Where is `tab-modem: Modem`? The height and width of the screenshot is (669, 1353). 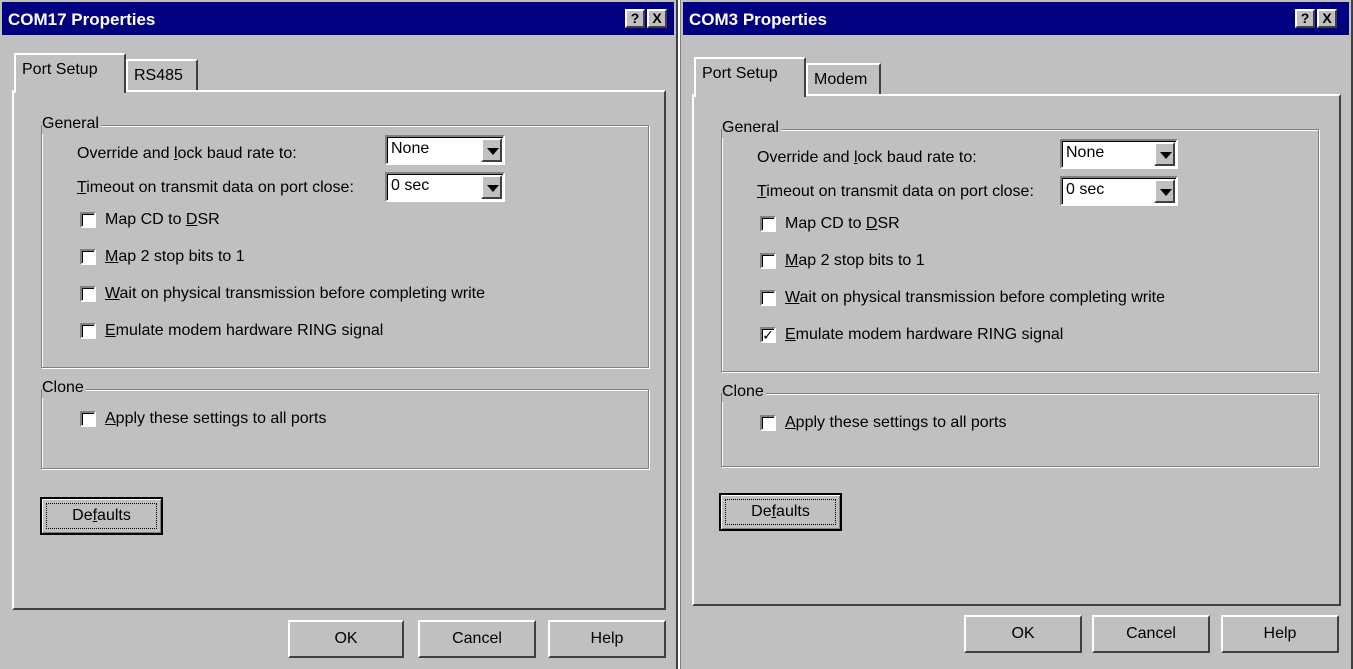
tab-modem: Modem is located at coordinates (843, 80).